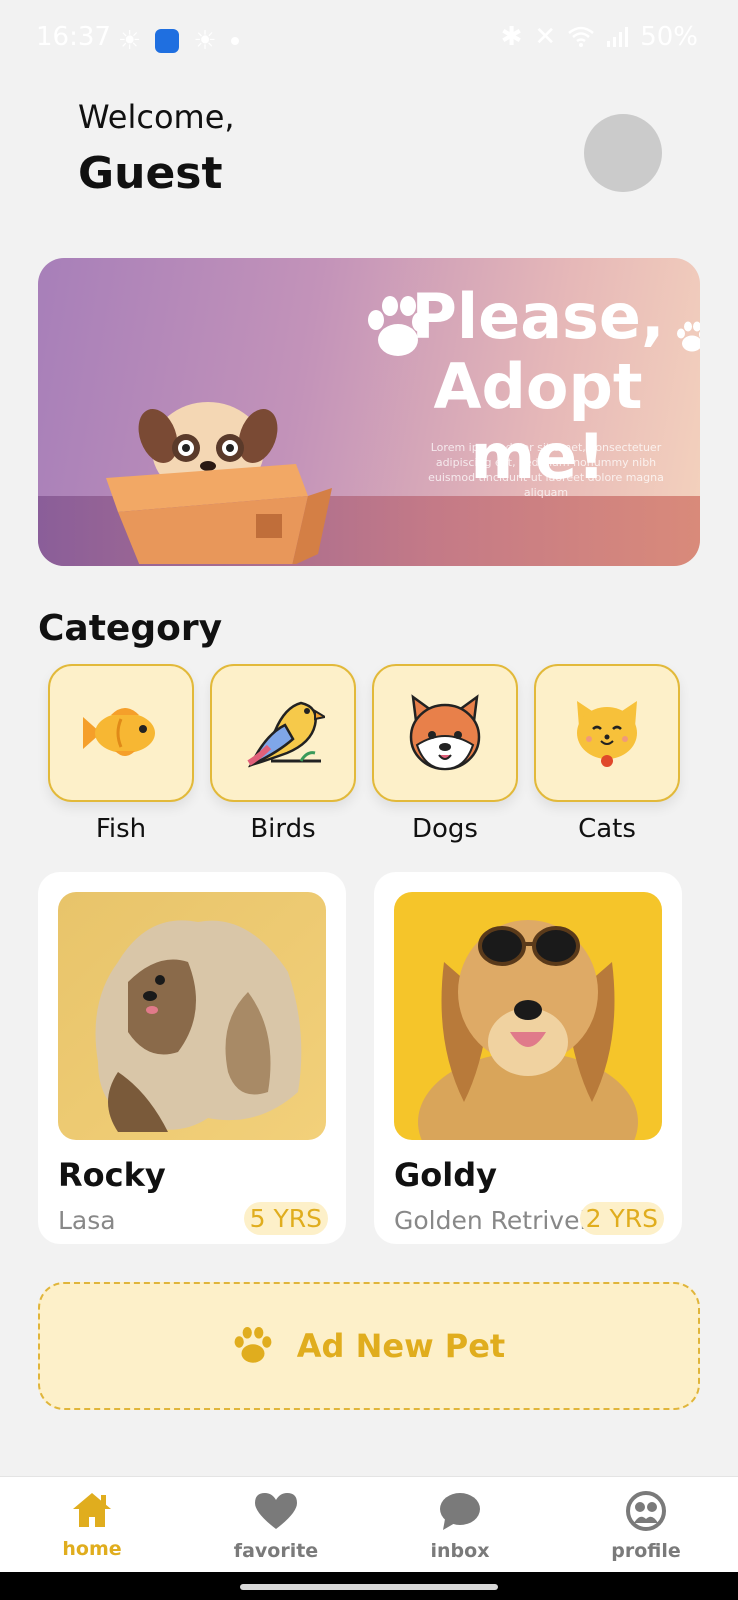 The height and width of the screenshot is (1600, 738). I want to click on profile-icon, so click(646, 1511).